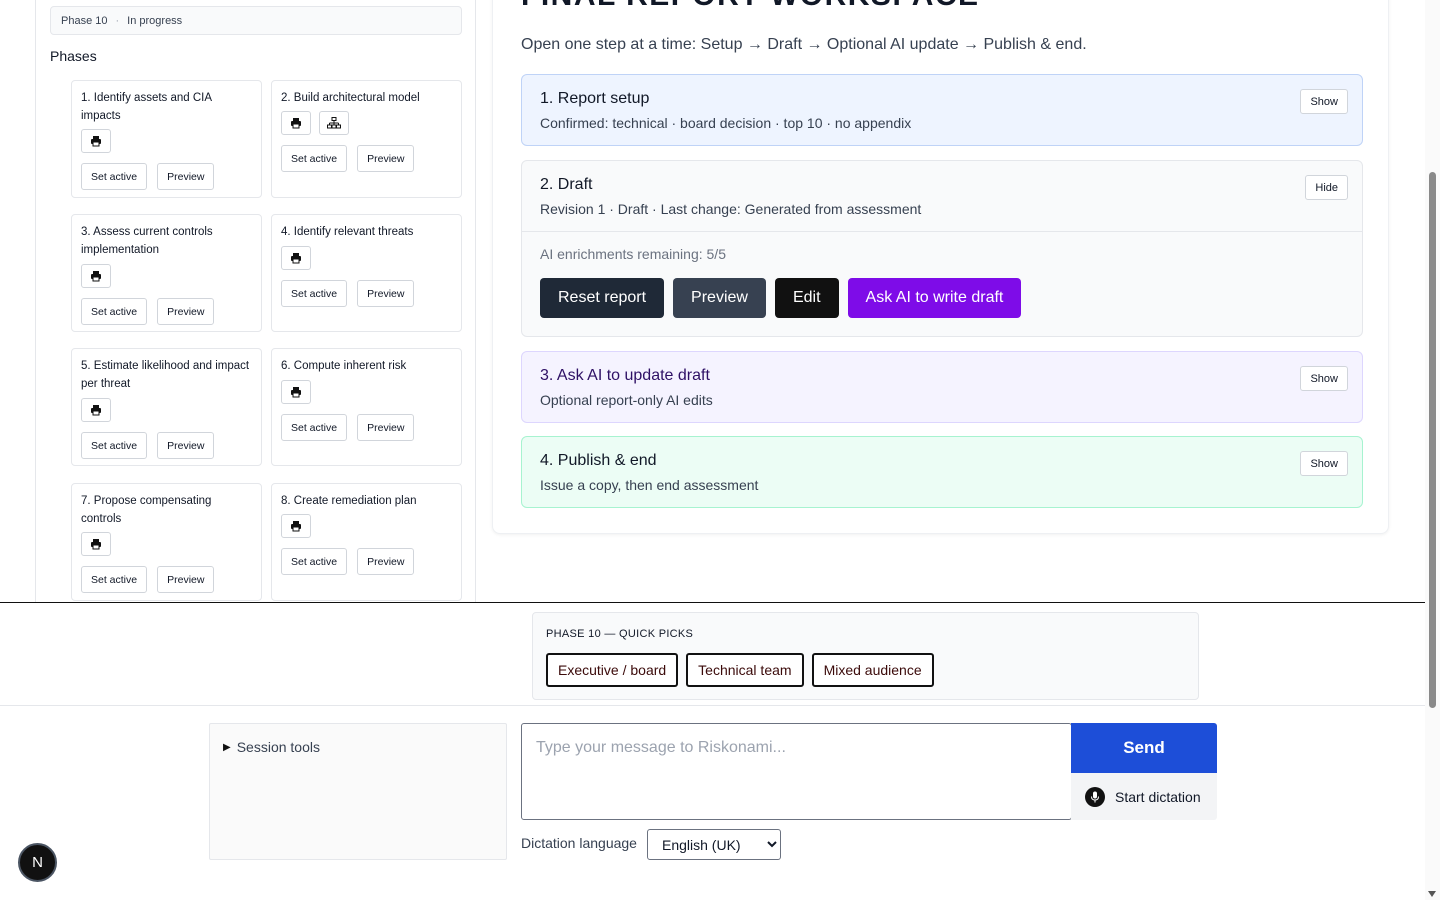 Image resolution: width=1440 pixels, height=900 pixels. What do you see at coordinates (750, 5) in the screenshot?
I see `workspace-title: FINAL REPORT WORKSPACE` at bounding box center [750, 5].